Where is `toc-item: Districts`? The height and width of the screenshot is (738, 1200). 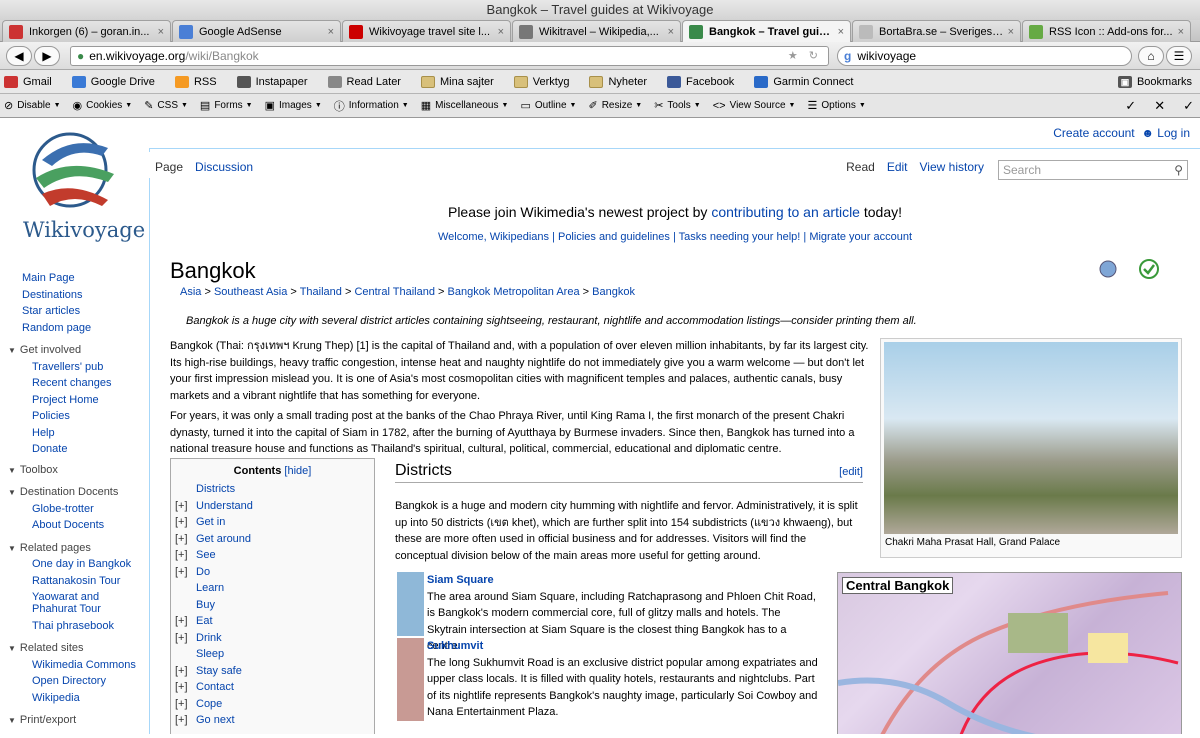
toc-item: Districts is located at coordinates (272, 489).